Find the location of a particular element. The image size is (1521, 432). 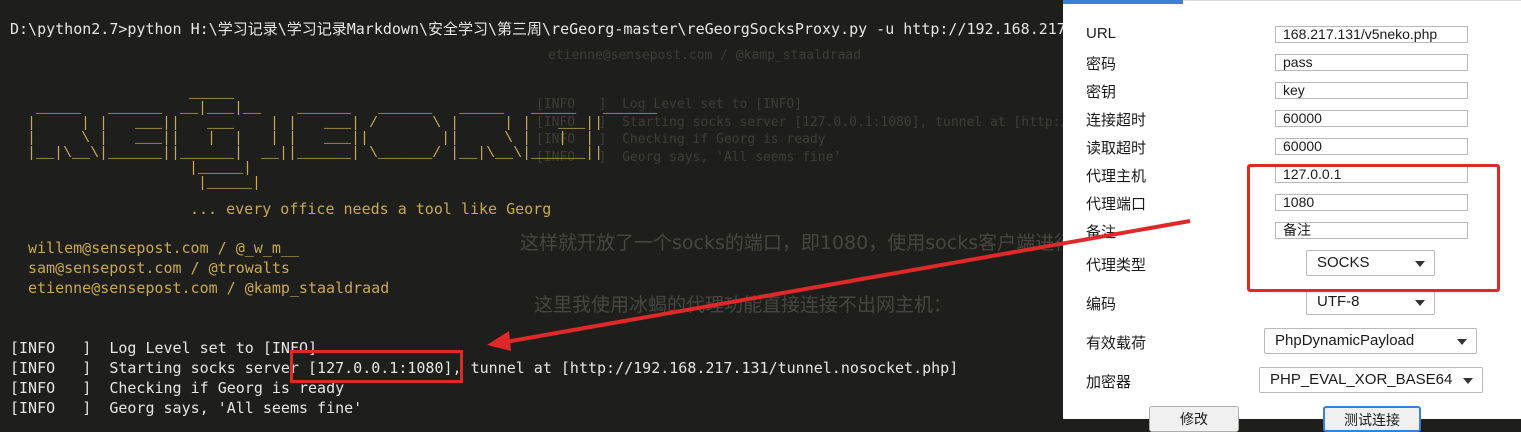

tagline: ... every office needs a tool like Georg is located at coordinates (371, 209).